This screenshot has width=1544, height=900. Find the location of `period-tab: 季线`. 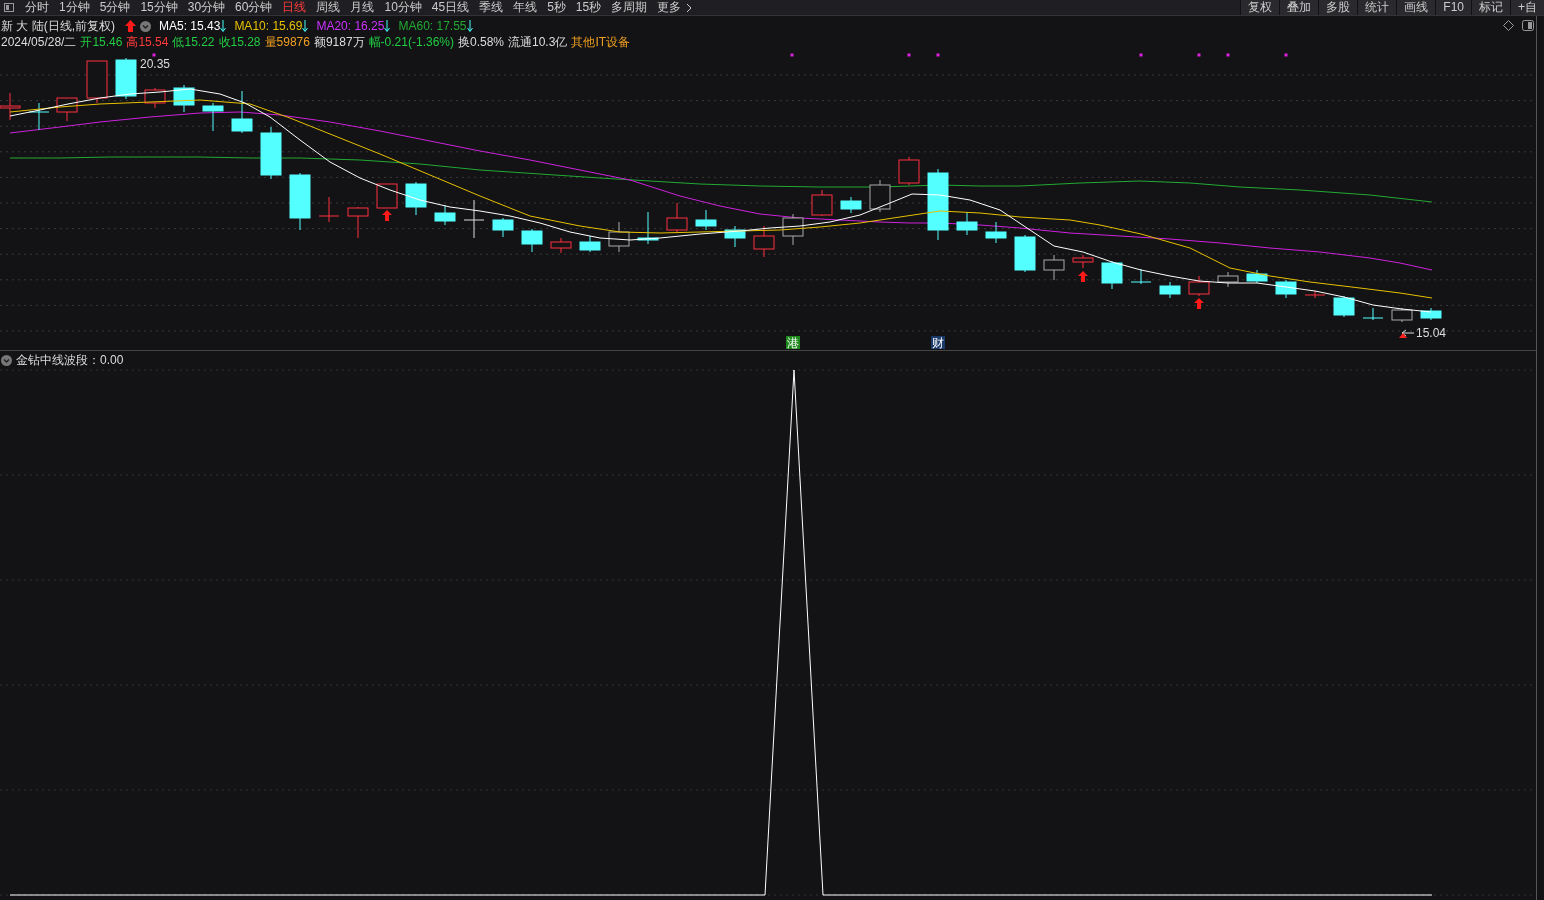

period-tab: 季线 is located at coordinates (491, 7).